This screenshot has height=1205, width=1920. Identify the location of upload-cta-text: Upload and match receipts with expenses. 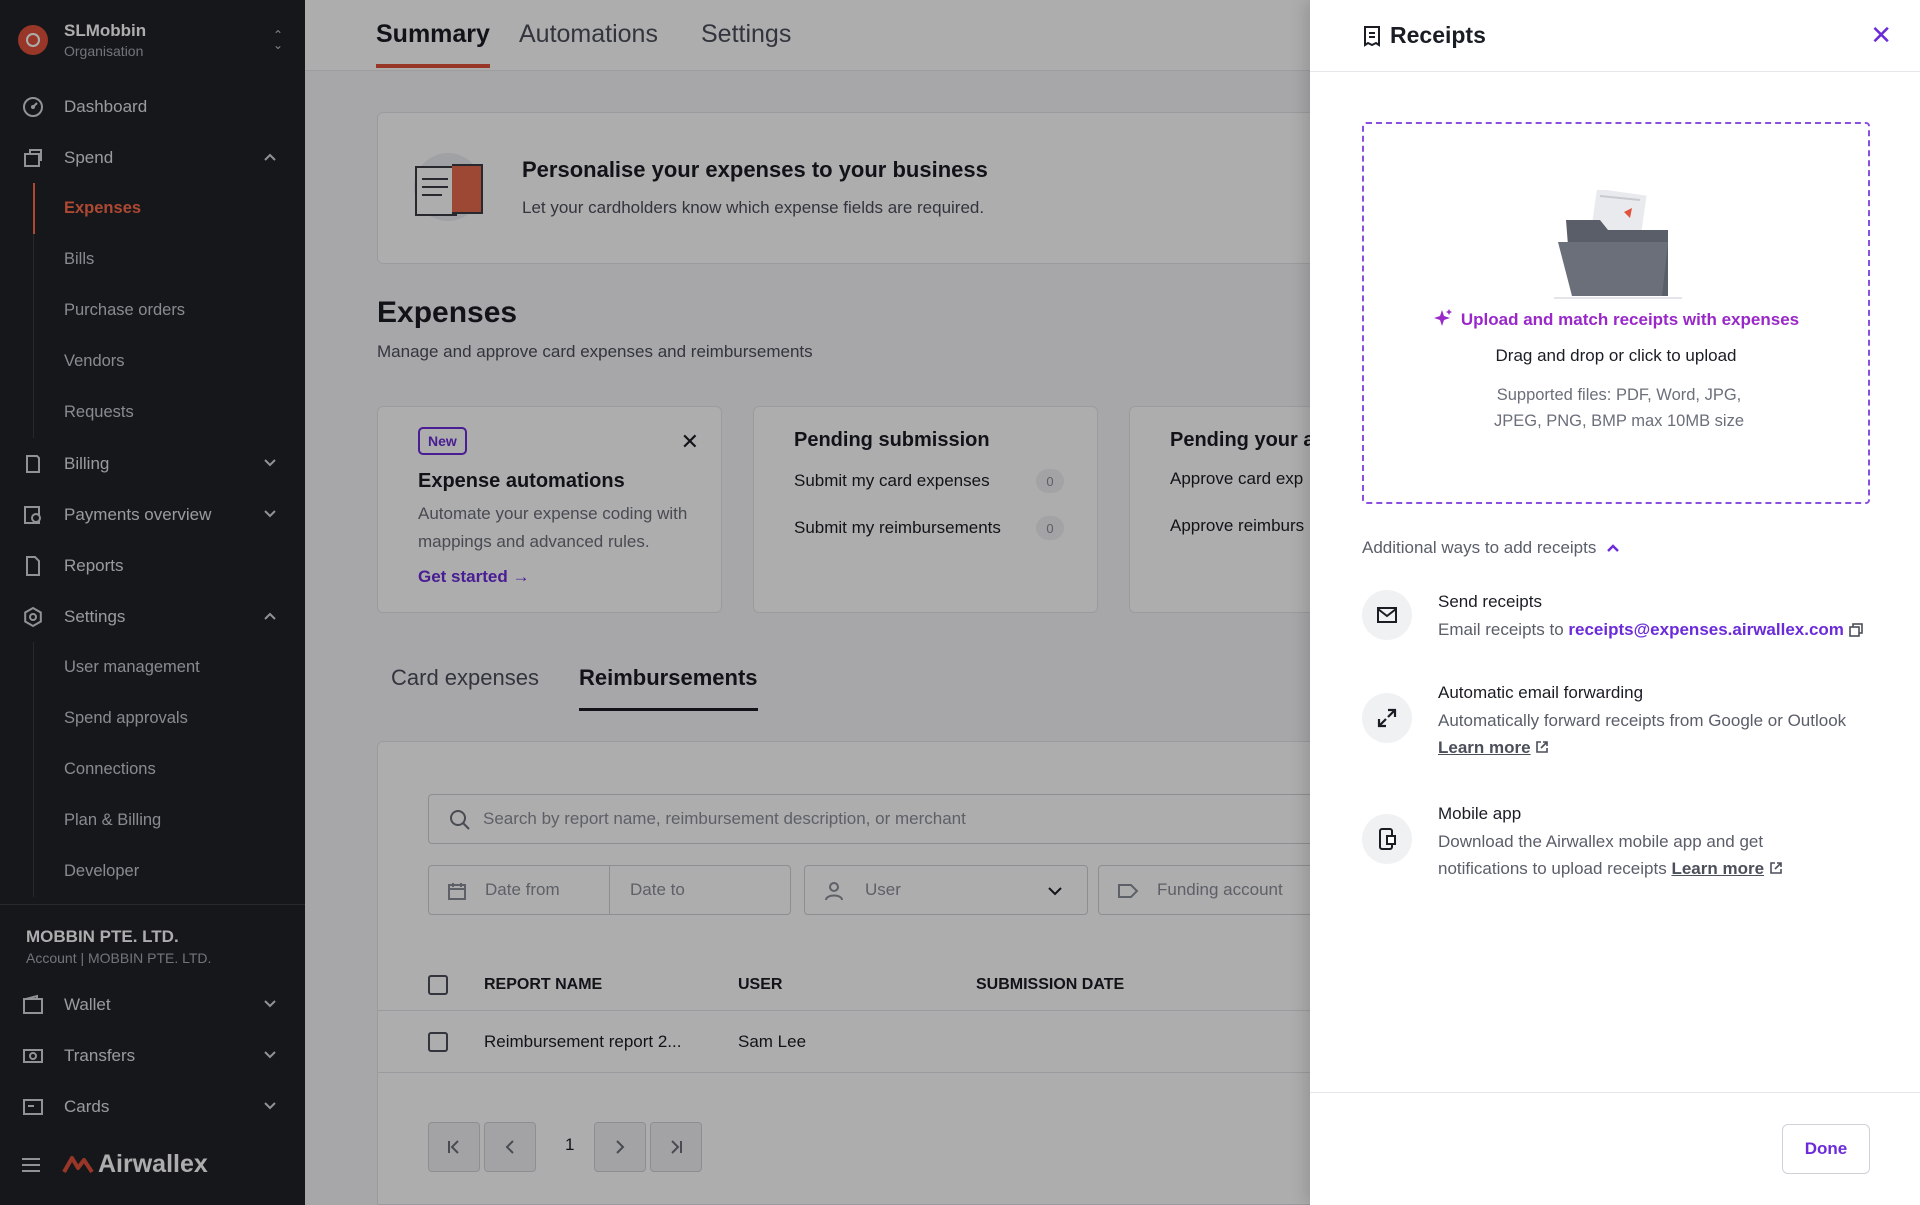
(1630, 319).